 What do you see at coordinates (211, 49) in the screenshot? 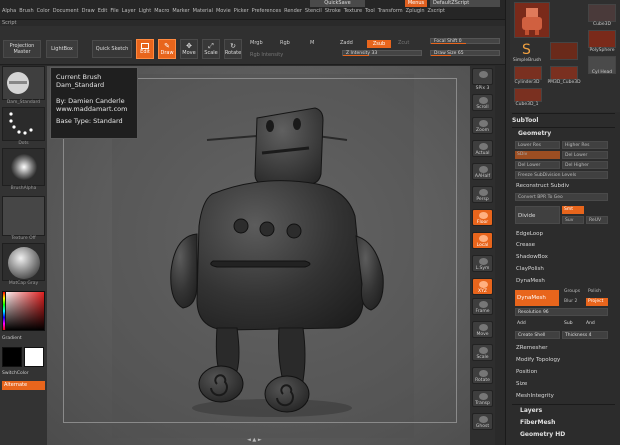
I see `scale-button: ⤢ Scale` at bounding box center [211, 49].